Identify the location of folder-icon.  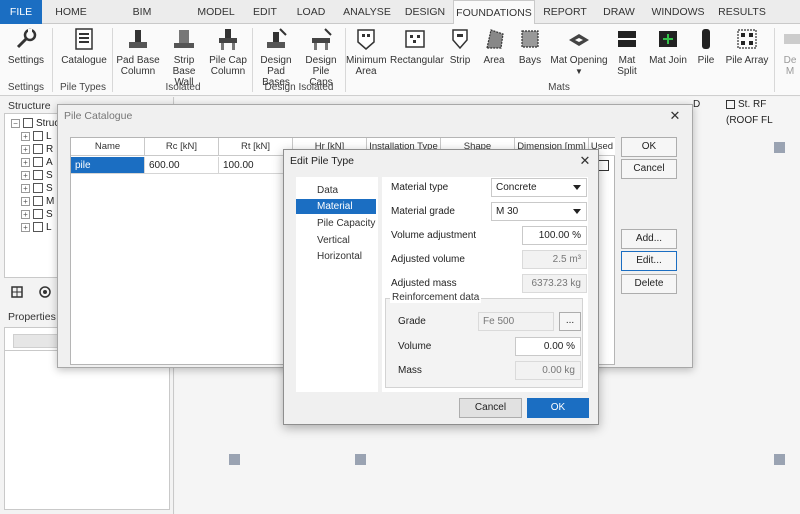
(28, 123).